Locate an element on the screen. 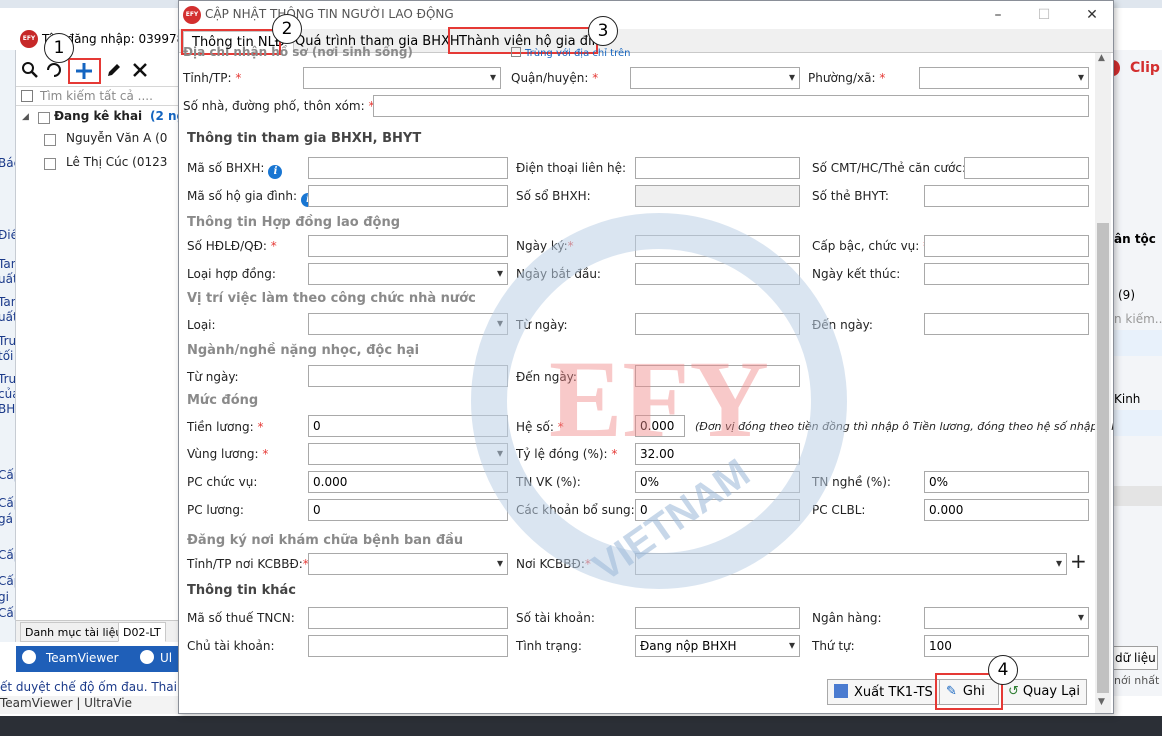 Image resolution: width=1162 pixels, height=736 pixels. pc-chuc-vu-input: 0.000 is located at coordinates (408, 482).